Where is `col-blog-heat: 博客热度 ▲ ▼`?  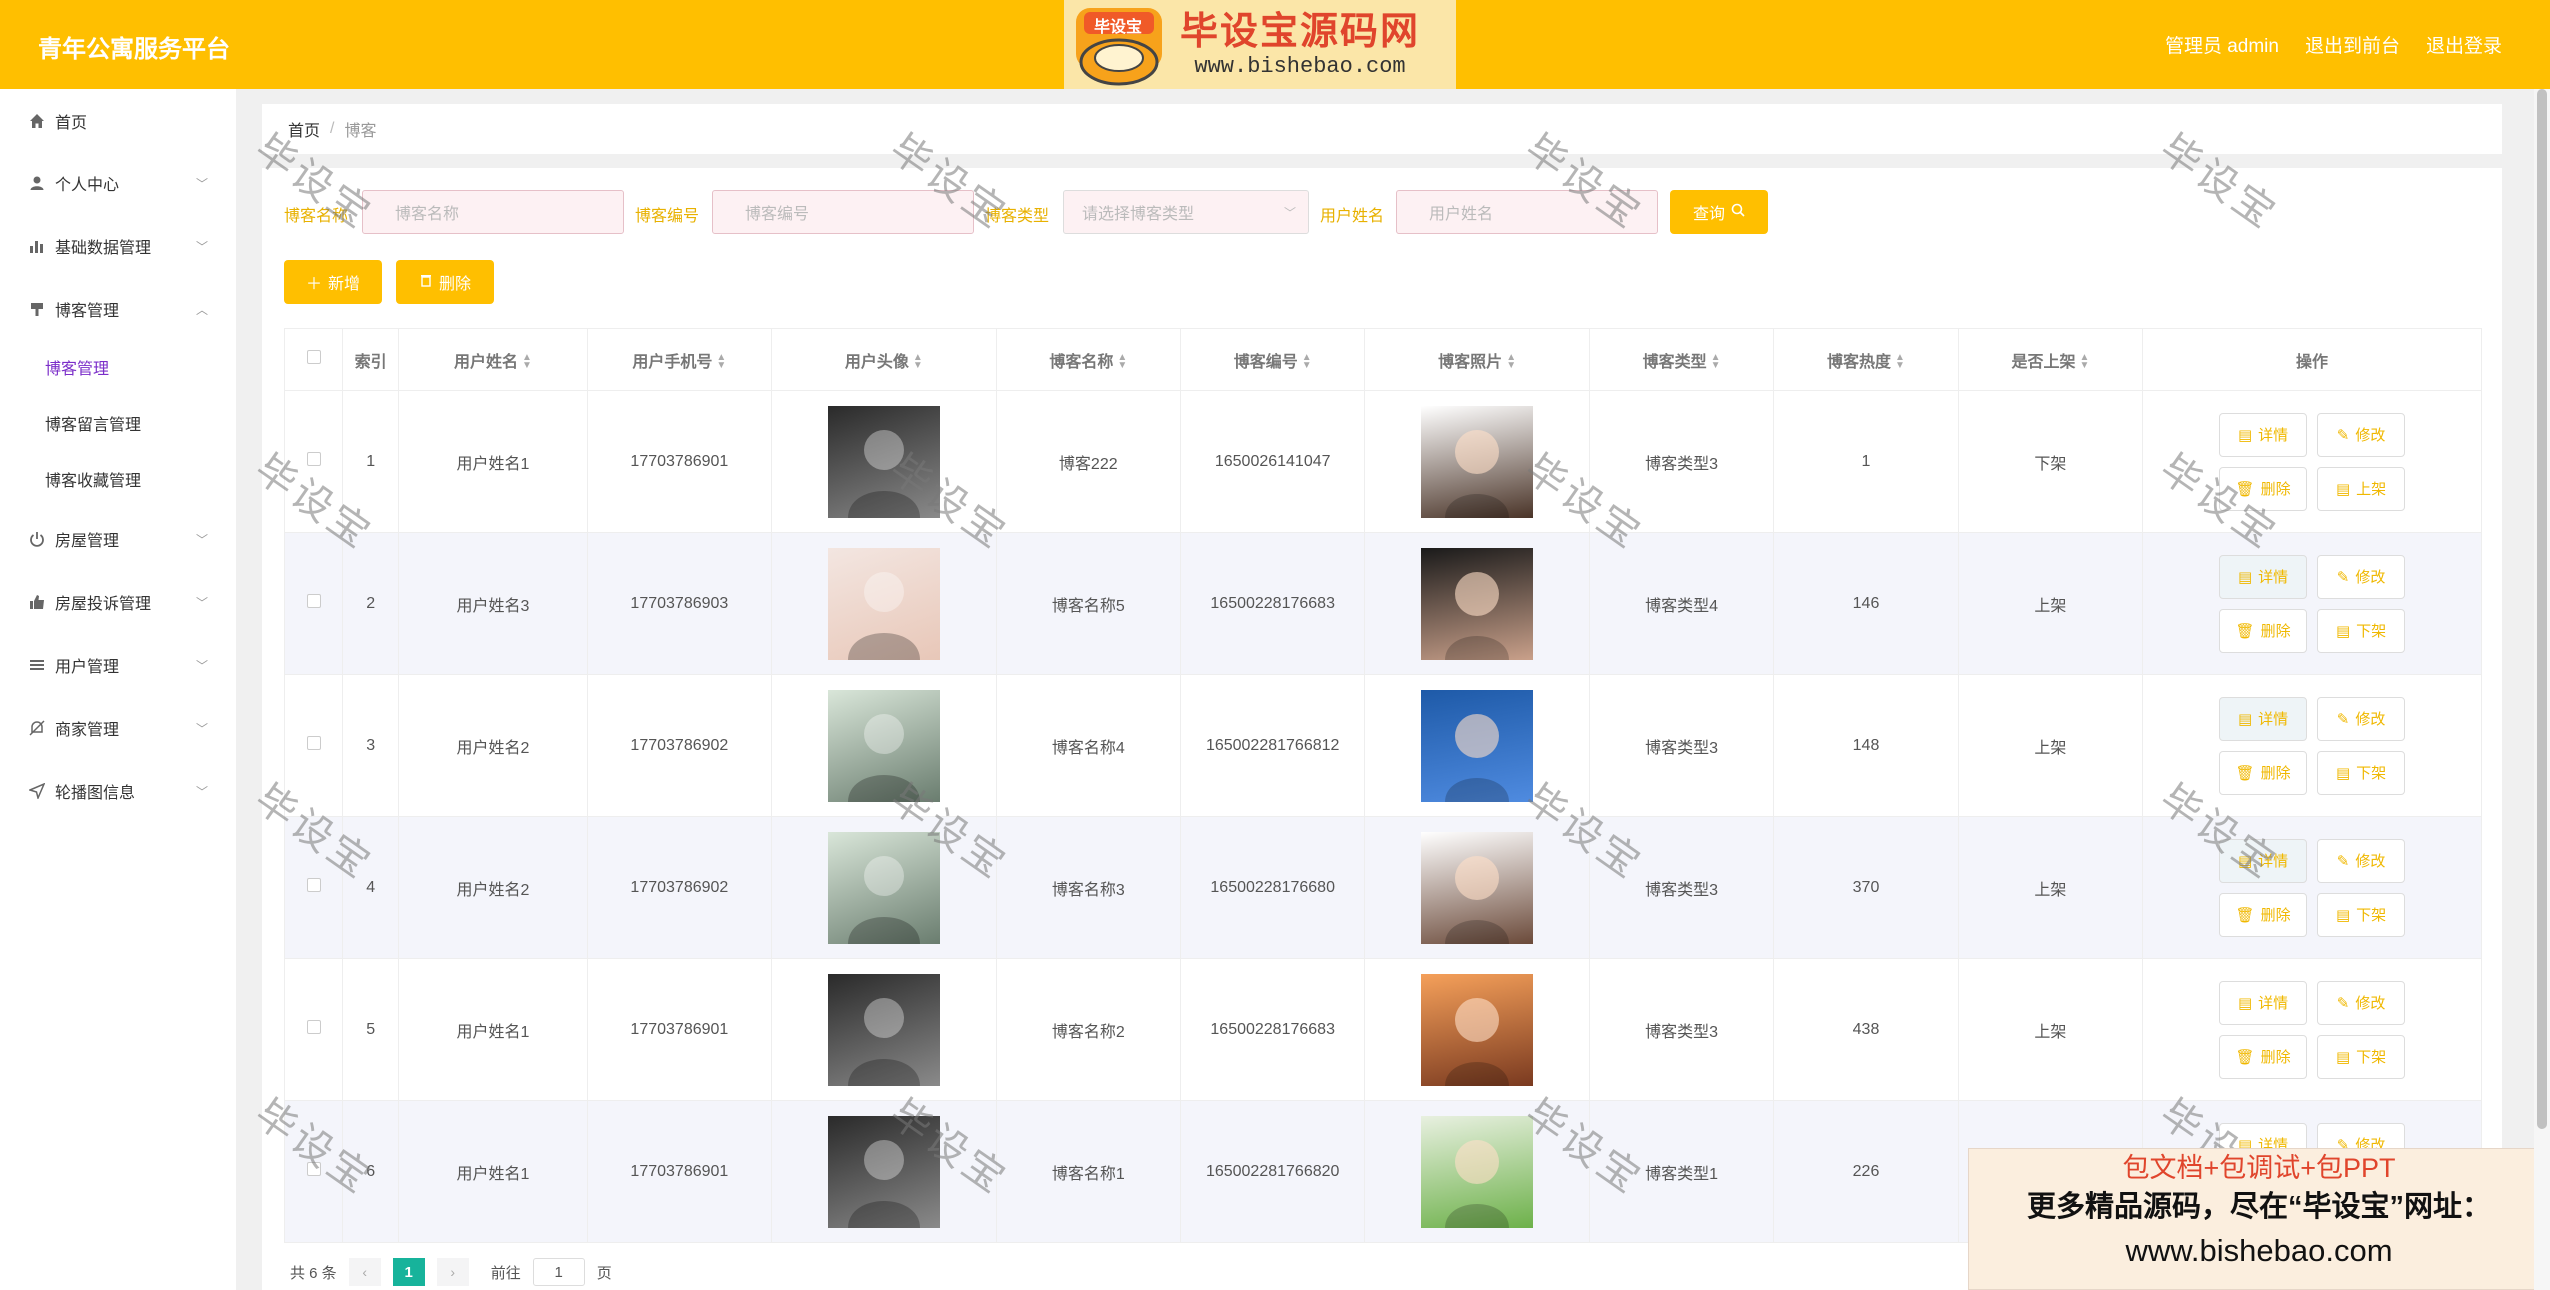
col-blog-heat: 博客热度 ▲ ▼ is located at coordinates (1866, 359).